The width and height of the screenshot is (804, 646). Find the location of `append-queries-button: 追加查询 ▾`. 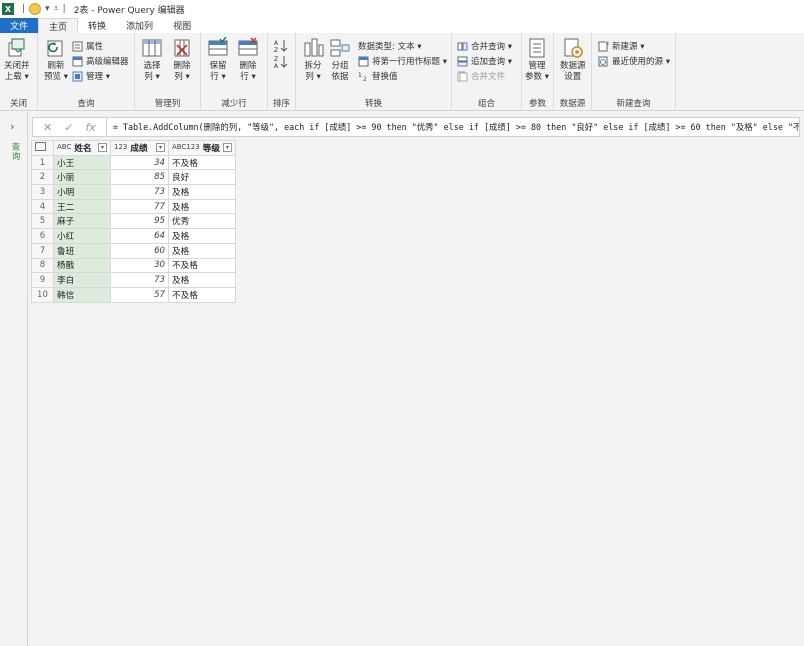

append-queries-button: 追加查询 ▾ is located at coordinates (484, 61).